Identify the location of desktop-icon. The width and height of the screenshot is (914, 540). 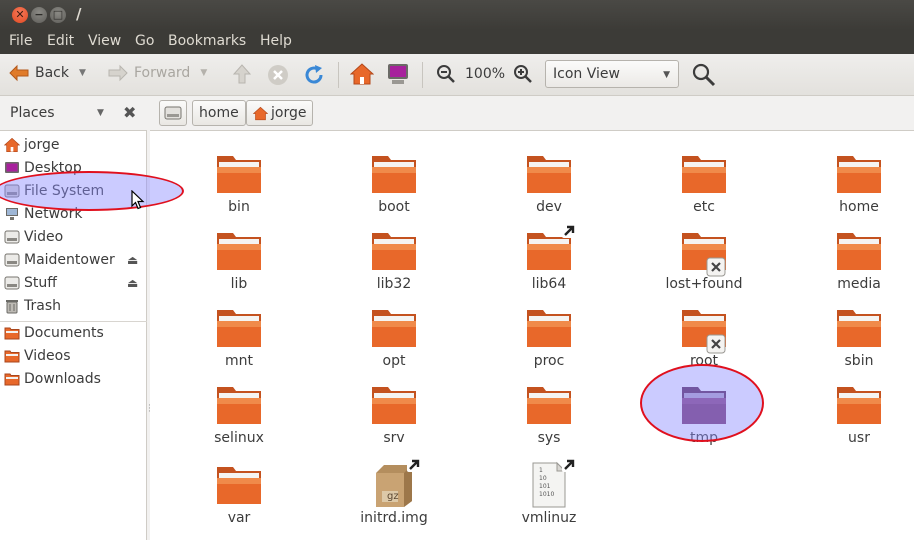
(12, 167).